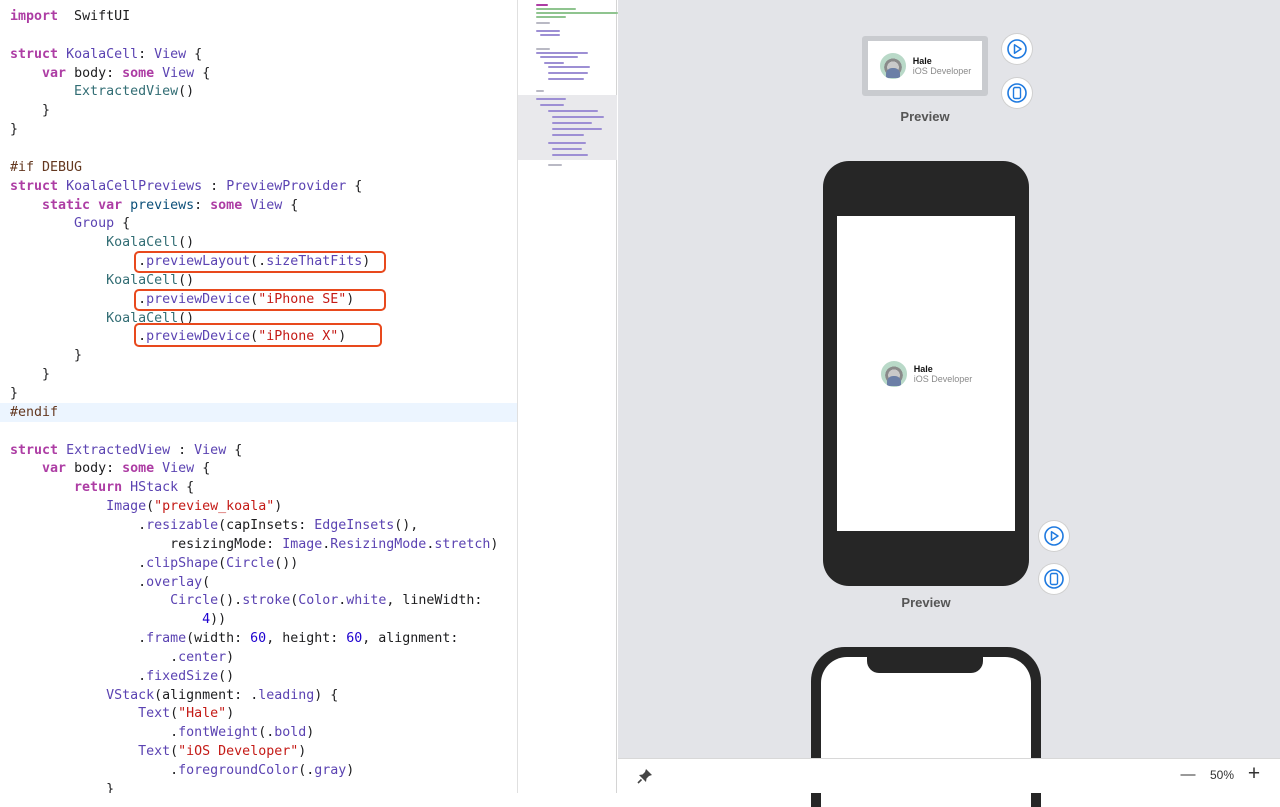 This screenshot has width=1280, height=807. Describe the element at coordinates (202, 714) in the screenshot. I see `code-token: "Hale"` at that location.